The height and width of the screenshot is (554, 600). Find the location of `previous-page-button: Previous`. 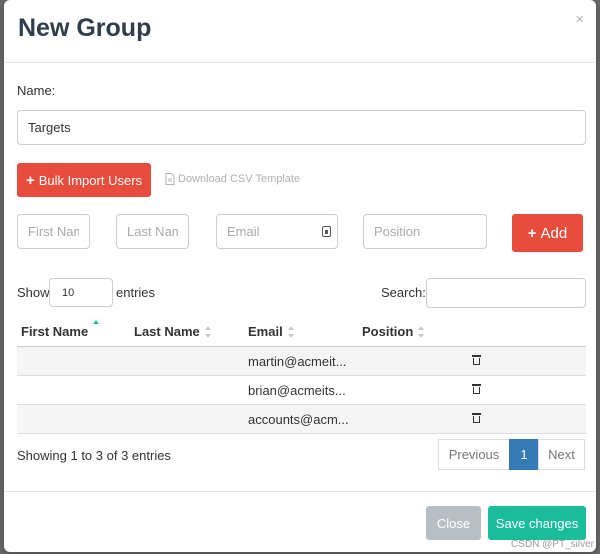

previous-page-button: Previous is located at coordinates (474, 454).